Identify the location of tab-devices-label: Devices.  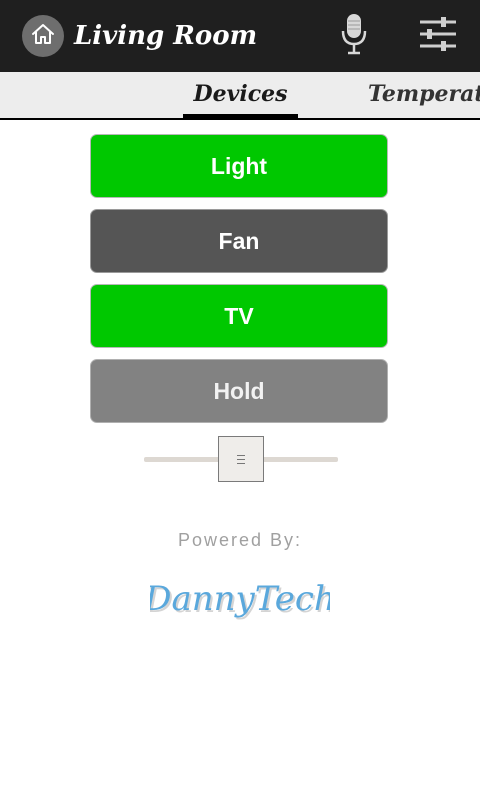
(240, 94).